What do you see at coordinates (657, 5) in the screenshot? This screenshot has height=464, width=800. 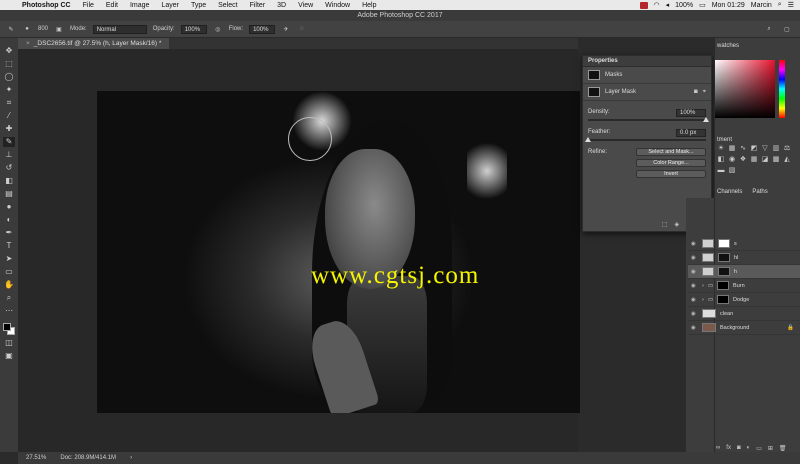 I see `wifi-icon: ◠` at bounding box center [657, 5].